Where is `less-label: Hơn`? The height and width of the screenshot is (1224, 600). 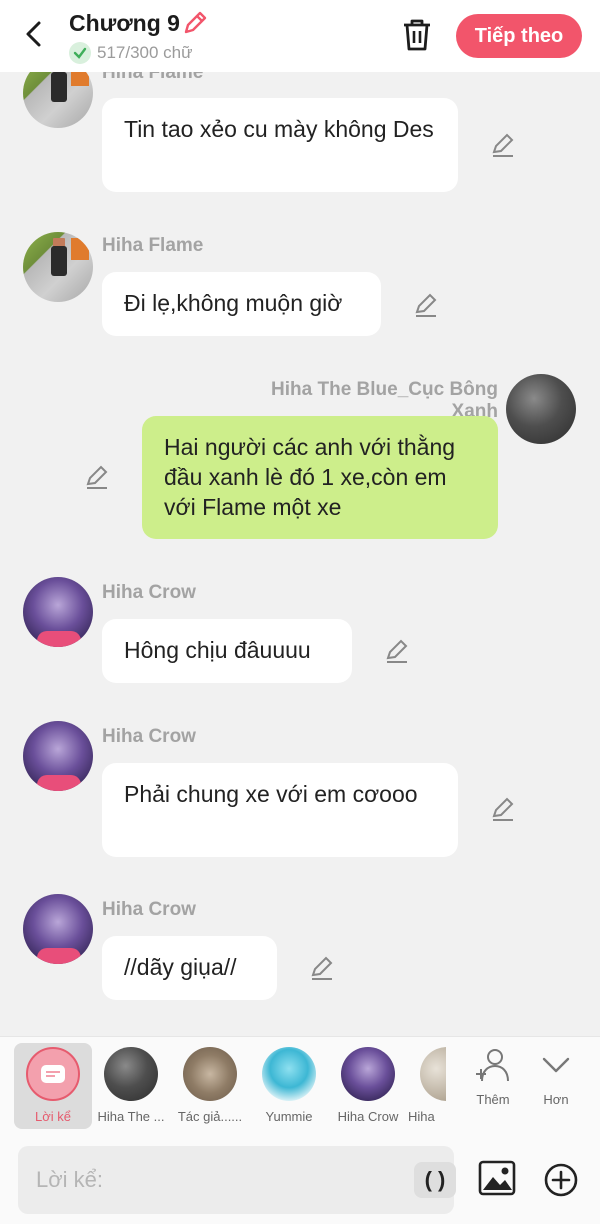 less-label: Hơn is located at coordinates (556, 1099).